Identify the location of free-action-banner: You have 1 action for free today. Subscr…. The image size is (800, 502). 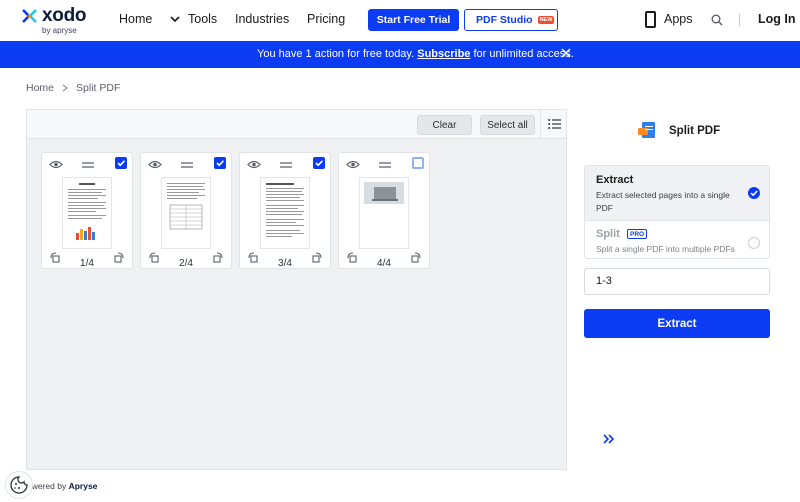
(400, 54).